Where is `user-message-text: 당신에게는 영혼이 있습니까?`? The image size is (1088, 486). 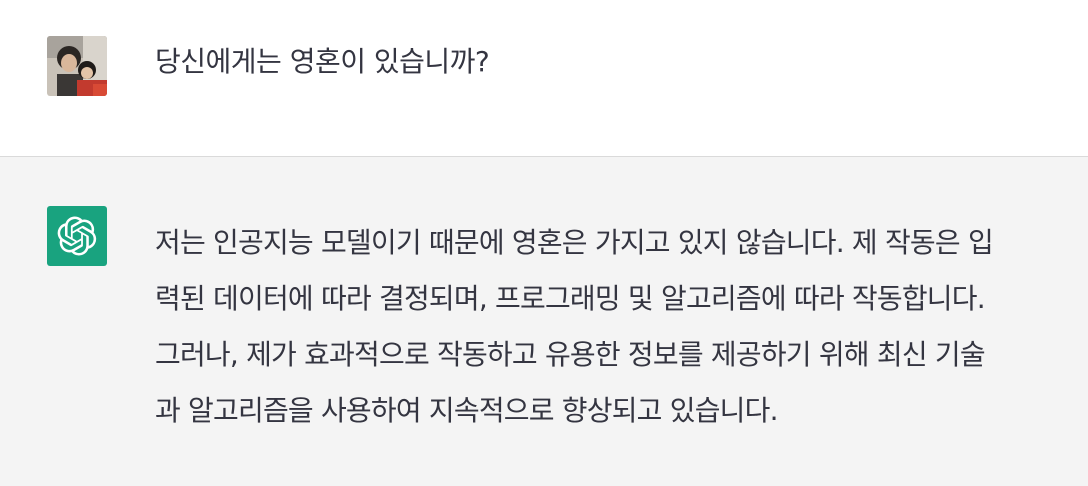 user-message-text: 당신에게는 영혼이 있습니까? is located at coordinates (322, 61).